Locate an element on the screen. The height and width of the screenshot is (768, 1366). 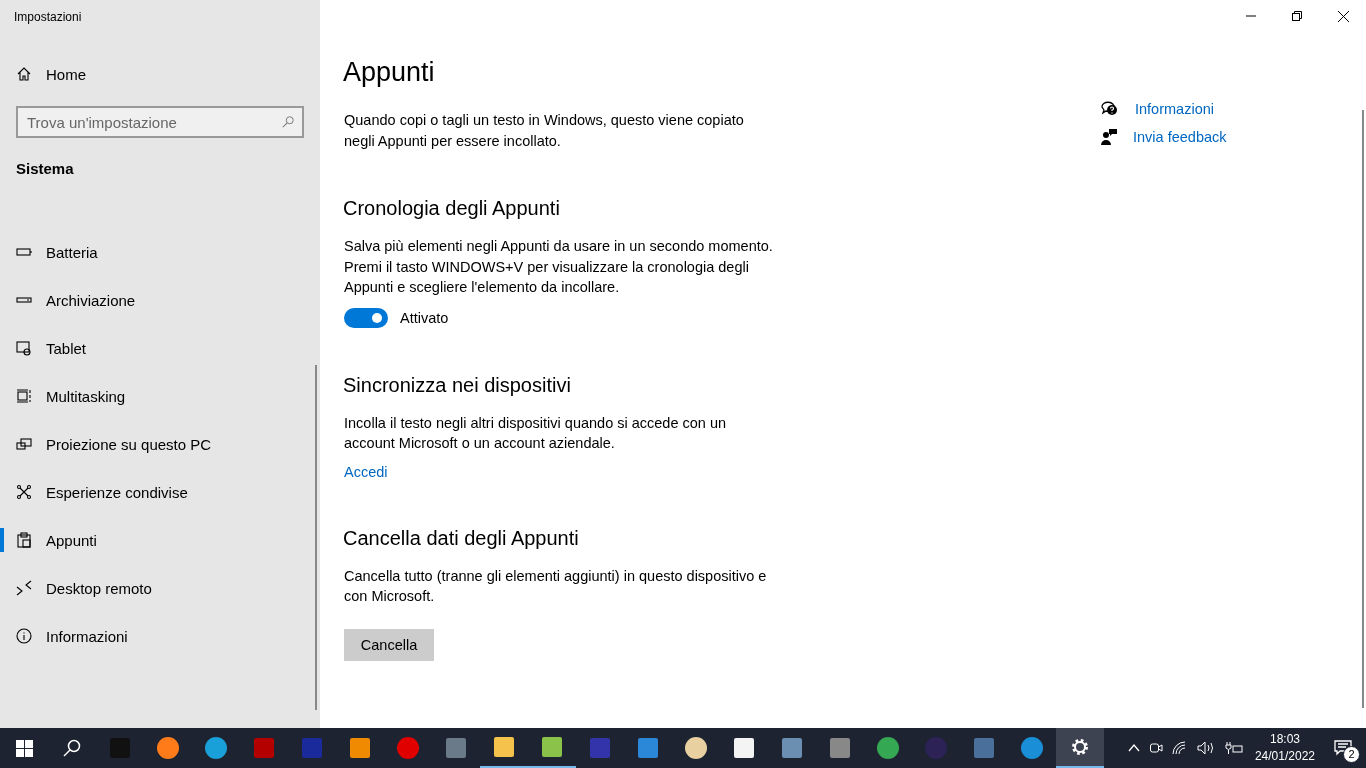
chevron-up-icon is located at coordinates (1133, 748).